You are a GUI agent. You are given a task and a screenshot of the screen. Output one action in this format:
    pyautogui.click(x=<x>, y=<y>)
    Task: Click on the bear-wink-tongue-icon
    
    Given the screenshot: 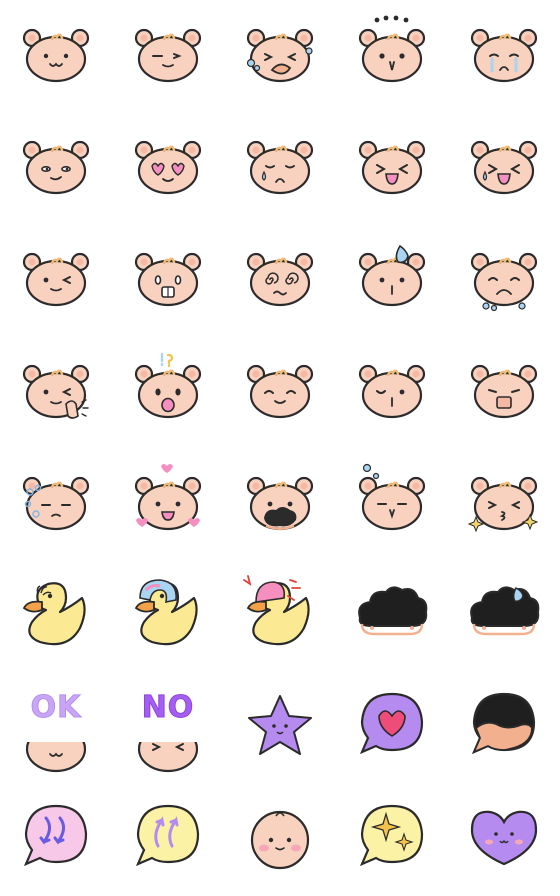 What is the action you would take?
    pyautogui.click(x=56, y=280)
    